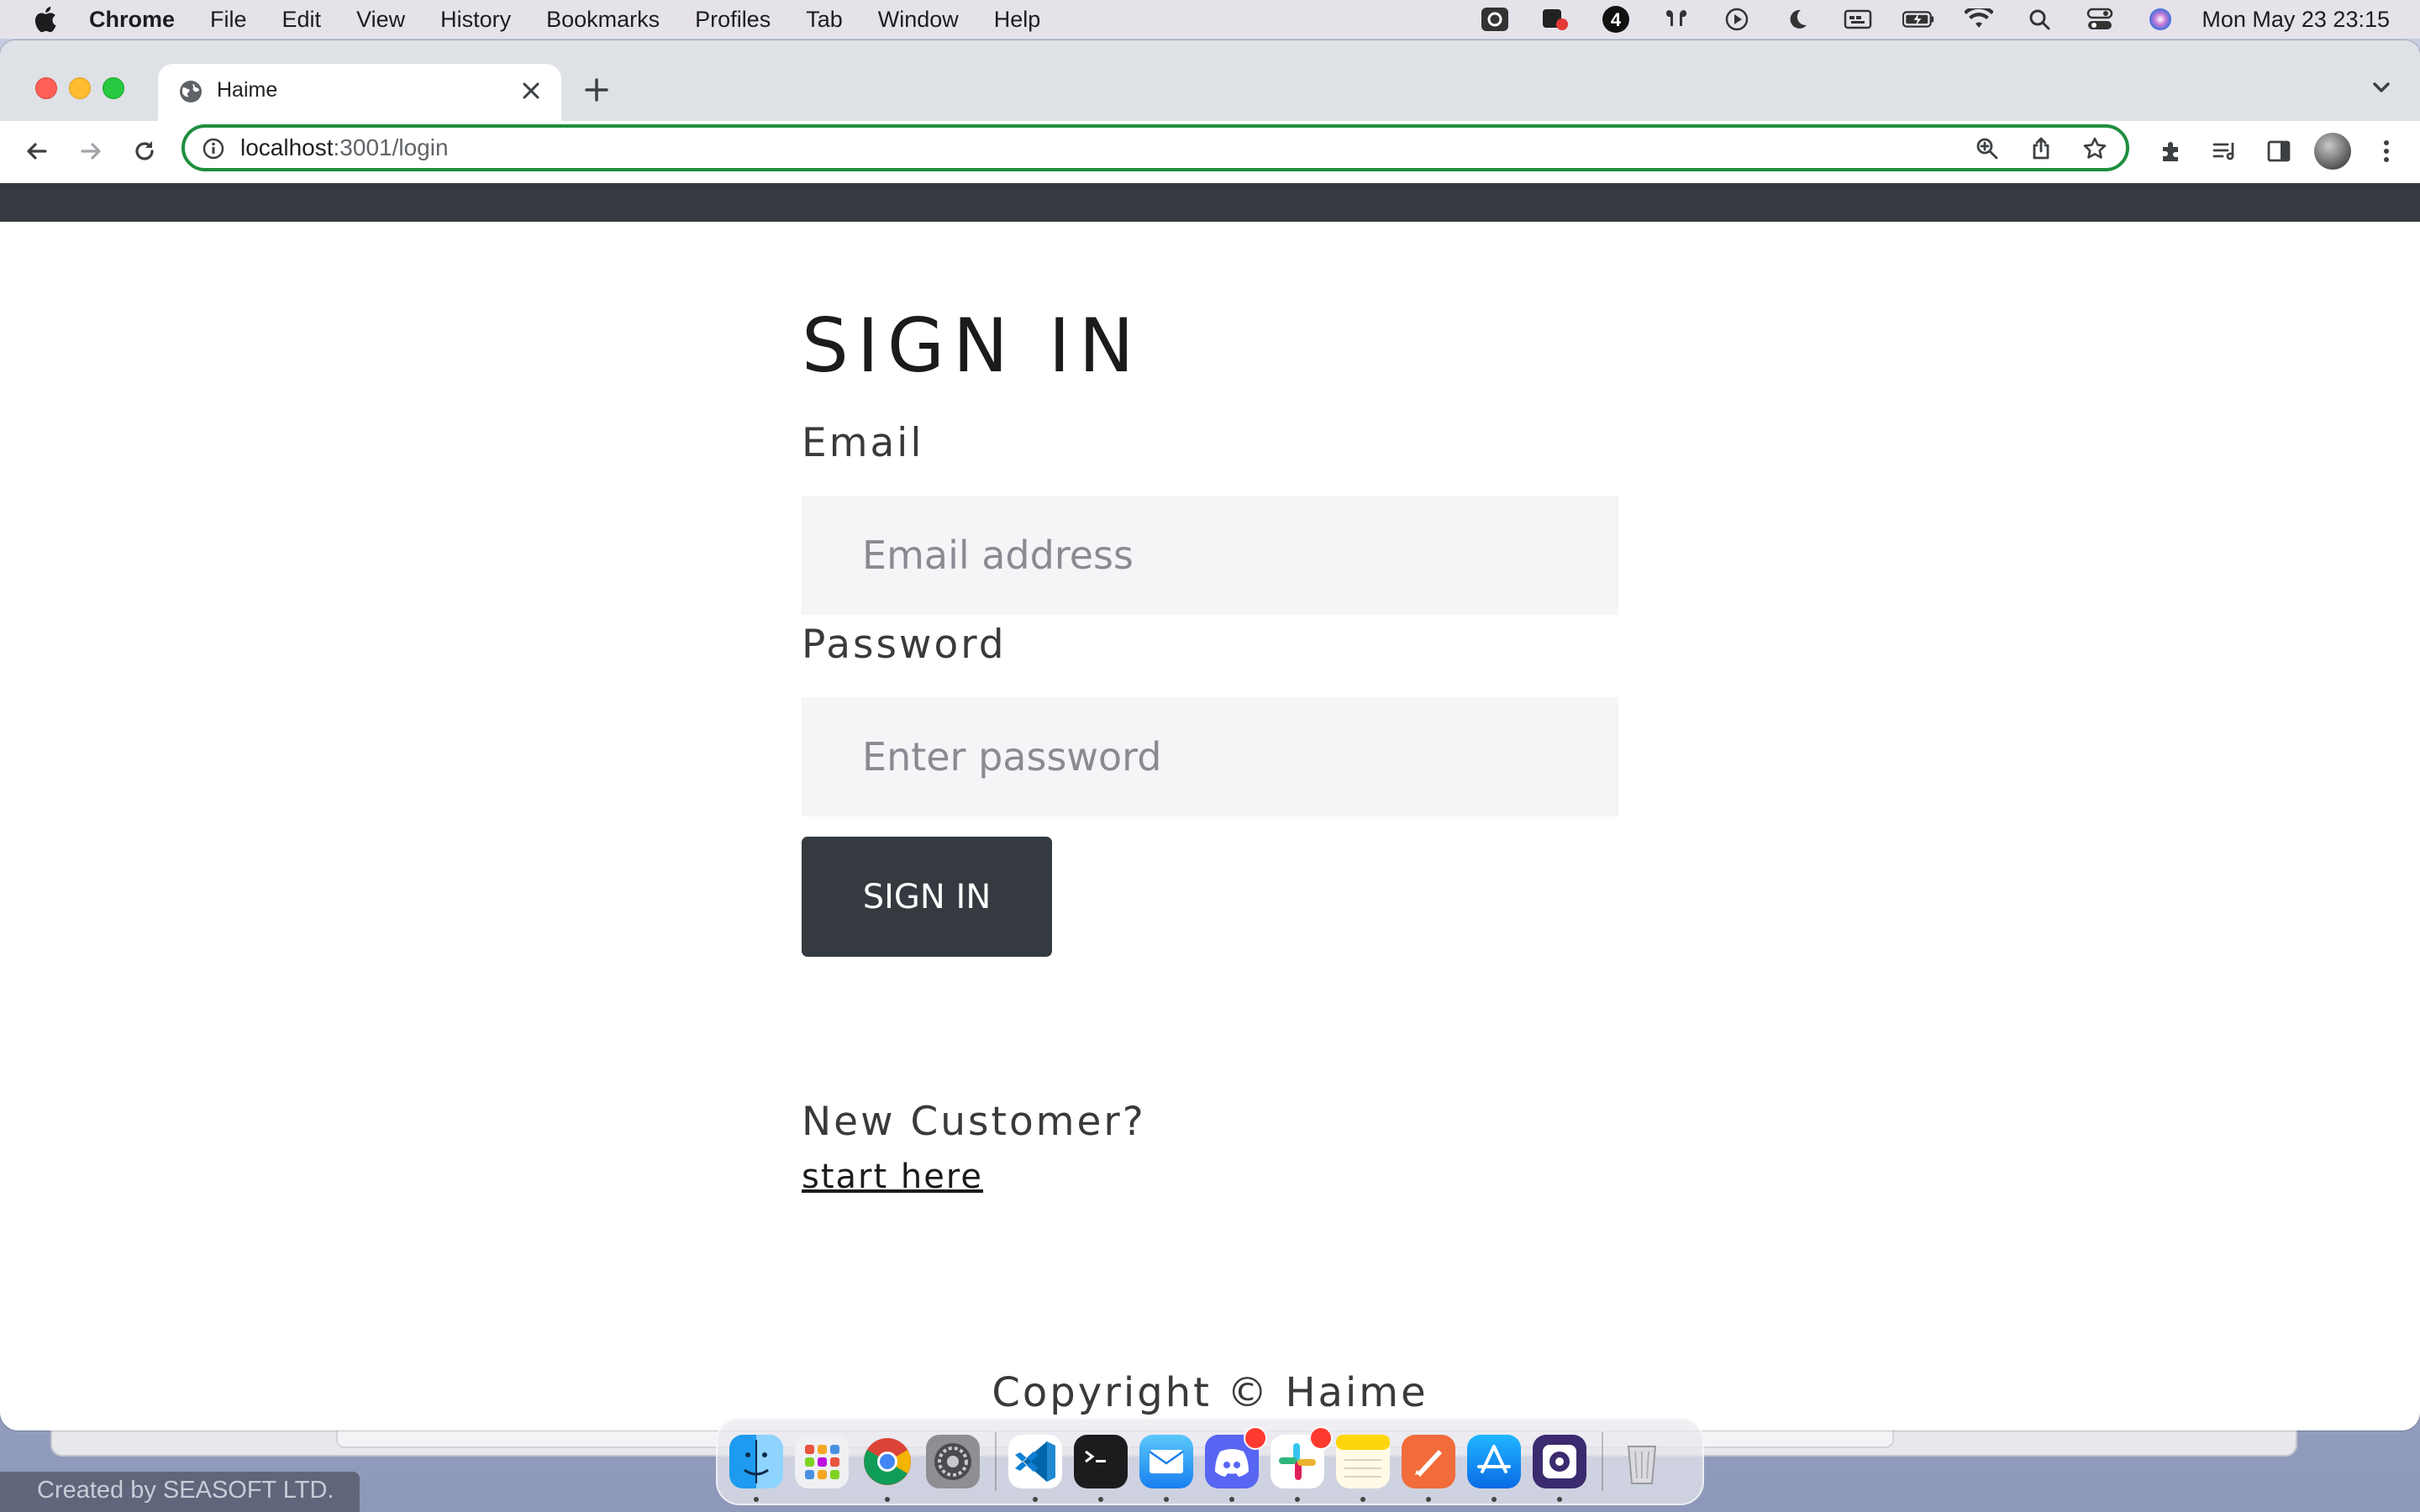 The image size is (2420, 1512). What do you see at coordinates (953, 1461) in the screenshot?
I see `system-preferences-icon` at bounding box center [953, 1461].